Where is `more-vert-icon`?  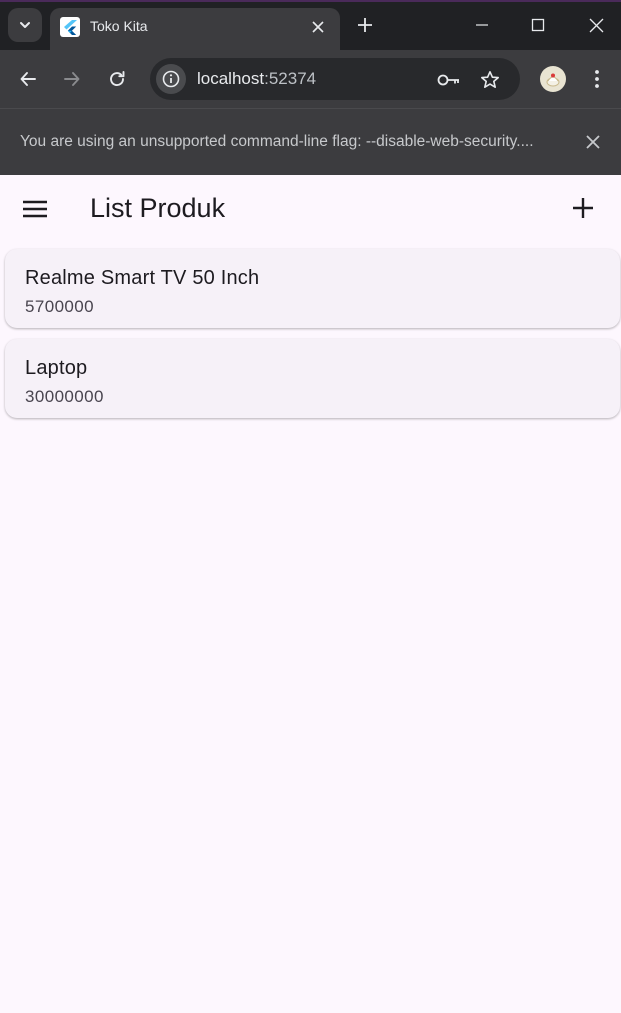
more-vert-icon is located at coordinates (597, 79).